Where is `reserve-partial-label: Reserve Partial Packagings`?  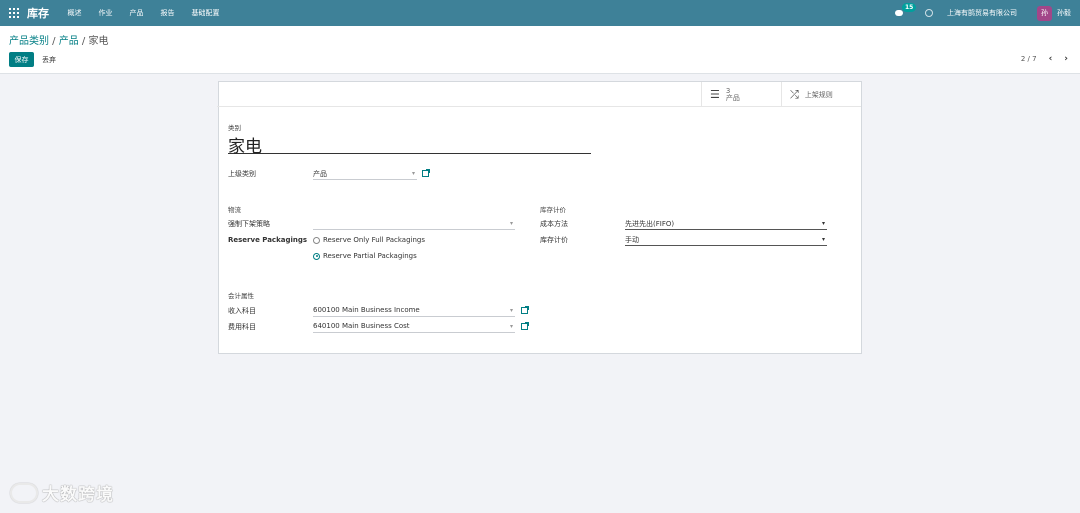 reserve-partial-label: Reserve Partial Packagings is located at coordinates (370, 256).